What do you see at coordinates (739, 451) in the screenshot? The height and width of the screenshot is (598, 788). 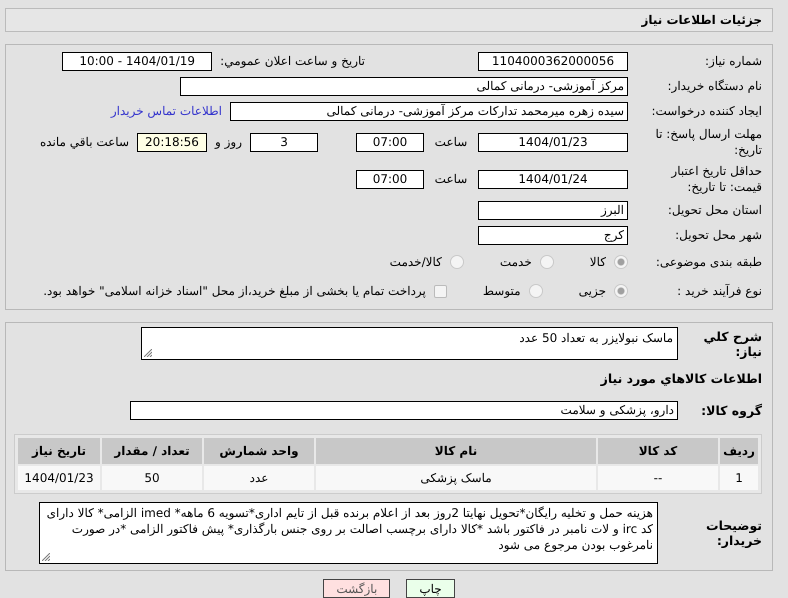 I see `column-header: ردیف` at bounding box center [739, 451].